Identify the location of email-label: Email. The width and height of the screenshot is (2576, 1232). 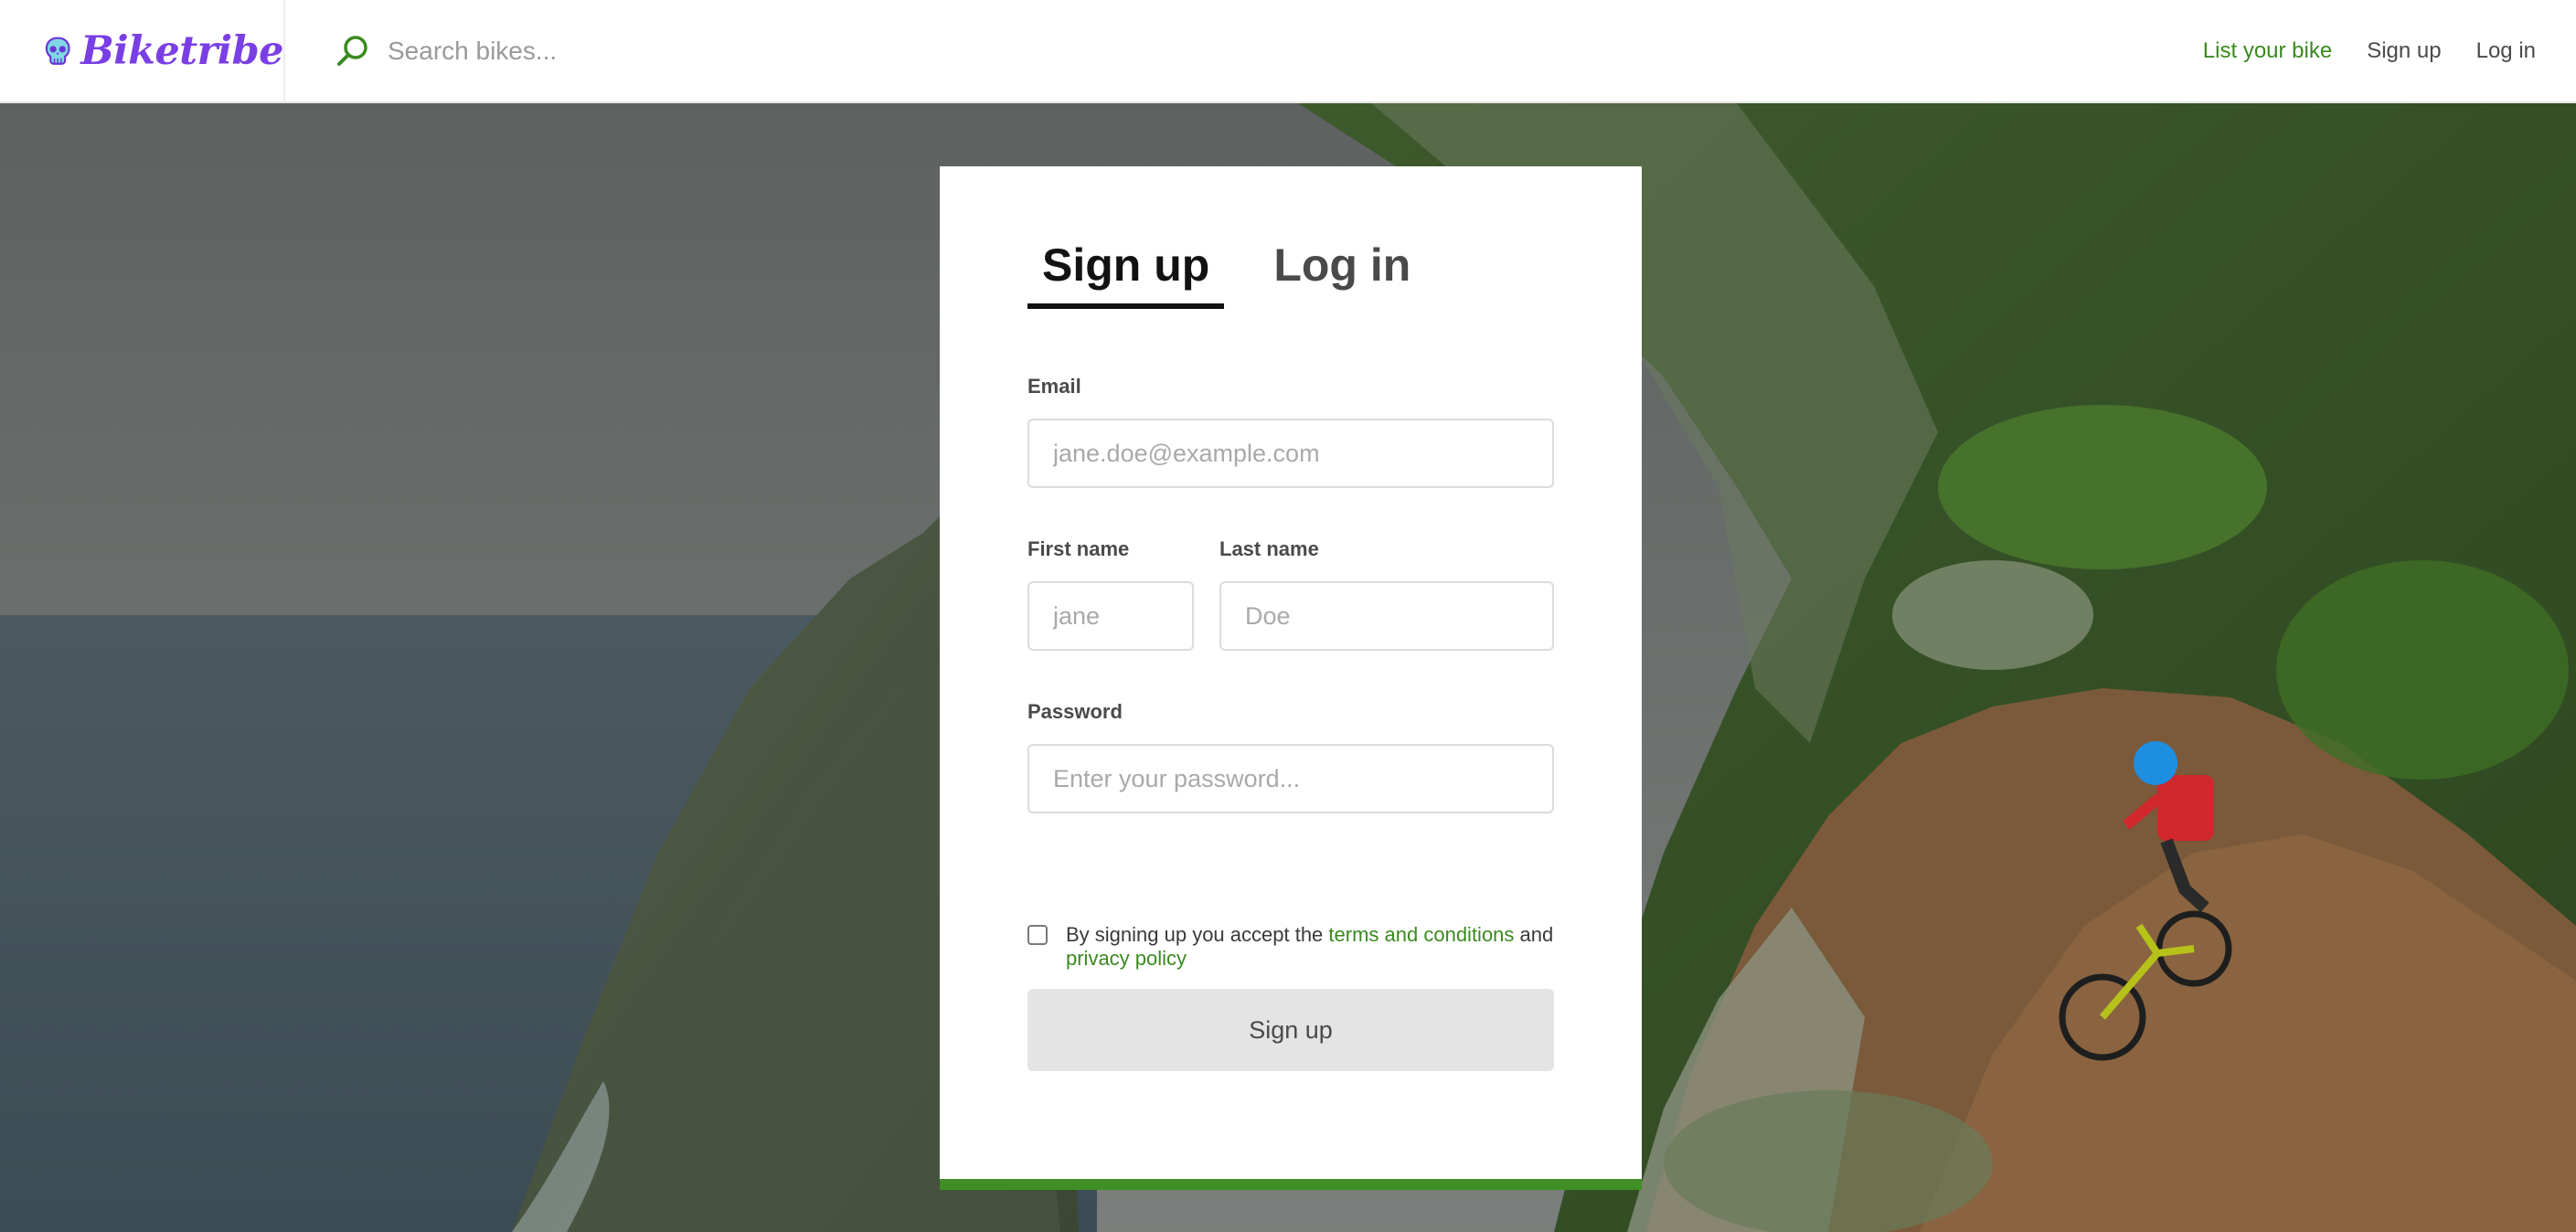
(1054, 386).